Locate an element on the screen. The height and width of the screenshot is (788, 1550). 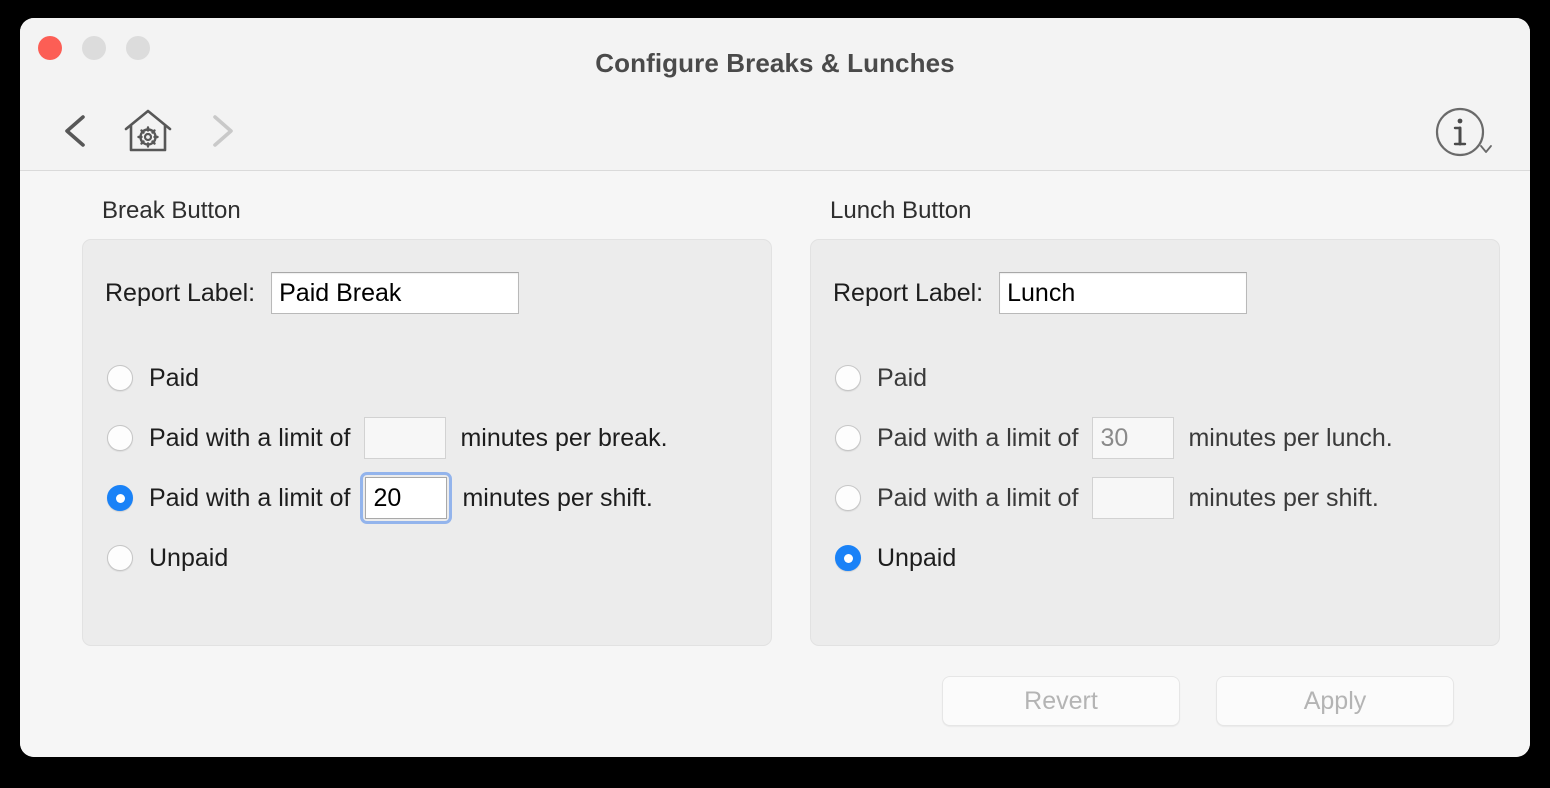
lunch-report-label-row: Report Label: is located at coordinates (1040, 293).